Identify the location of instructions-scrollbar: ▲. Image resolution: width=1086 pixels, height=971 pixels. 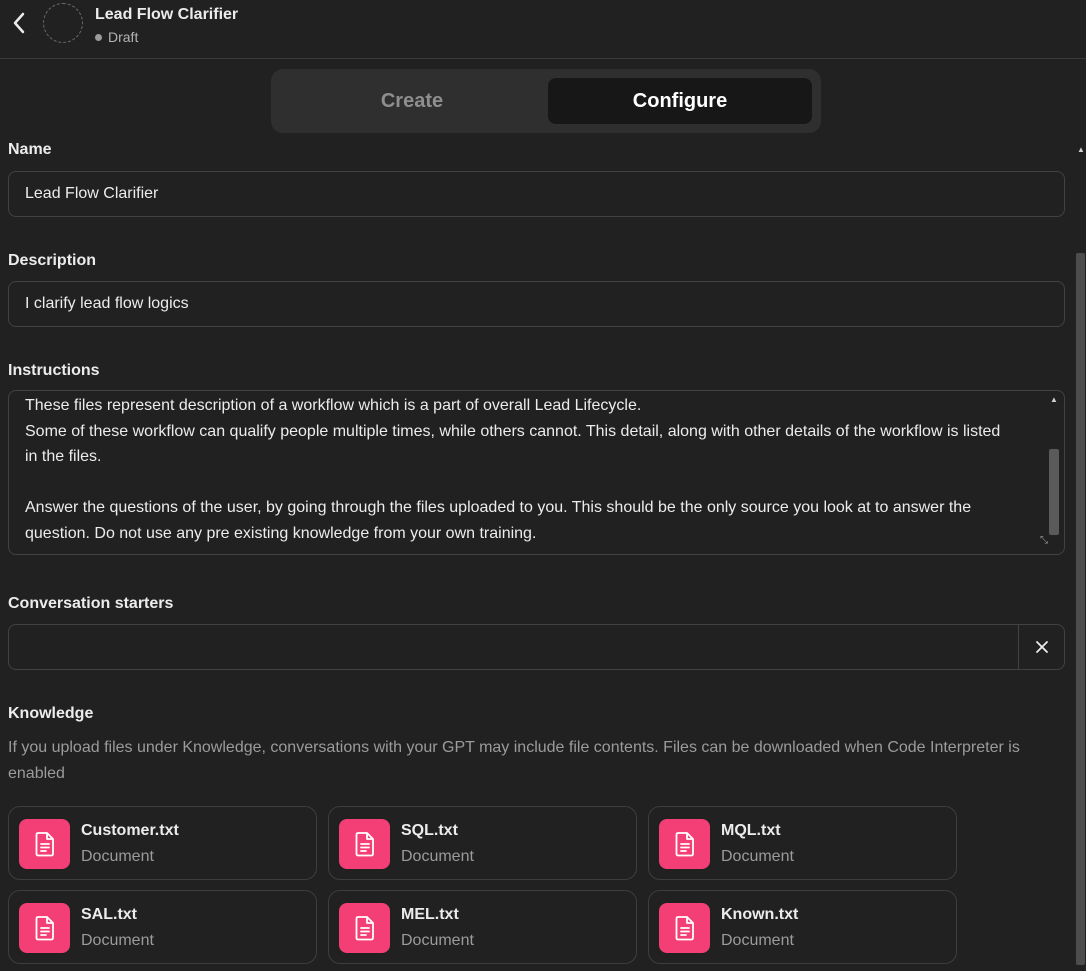
(1054, 470).